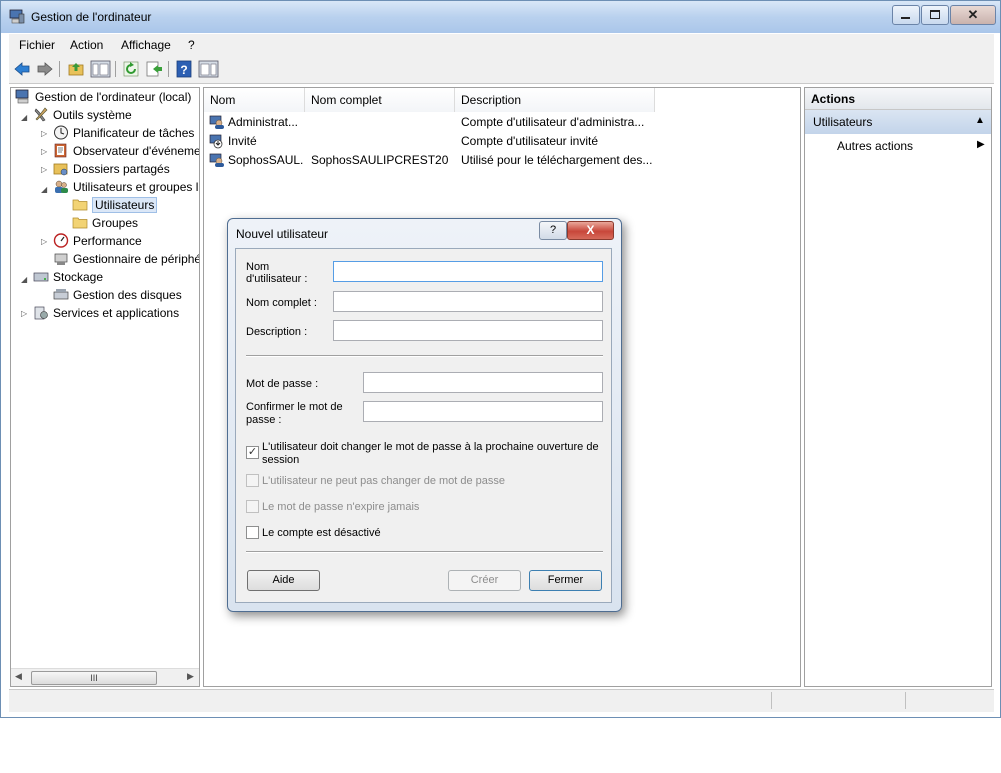 Image resolution: width=1001 pixels, height=773 pixels. What do you see at coordinates (41, 313) in the screenshot?
I see `services-icon` at bounding box center [41, 313].